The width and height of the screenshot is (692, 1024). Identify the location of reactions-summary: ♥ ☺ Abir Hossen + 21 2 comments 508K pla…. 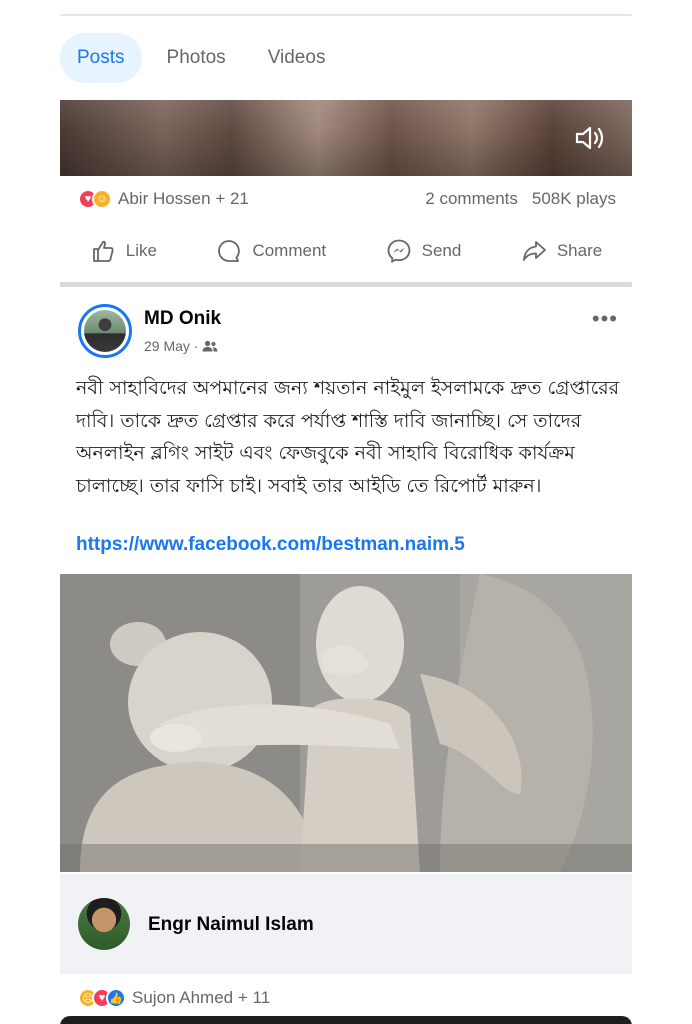
(346, 199).